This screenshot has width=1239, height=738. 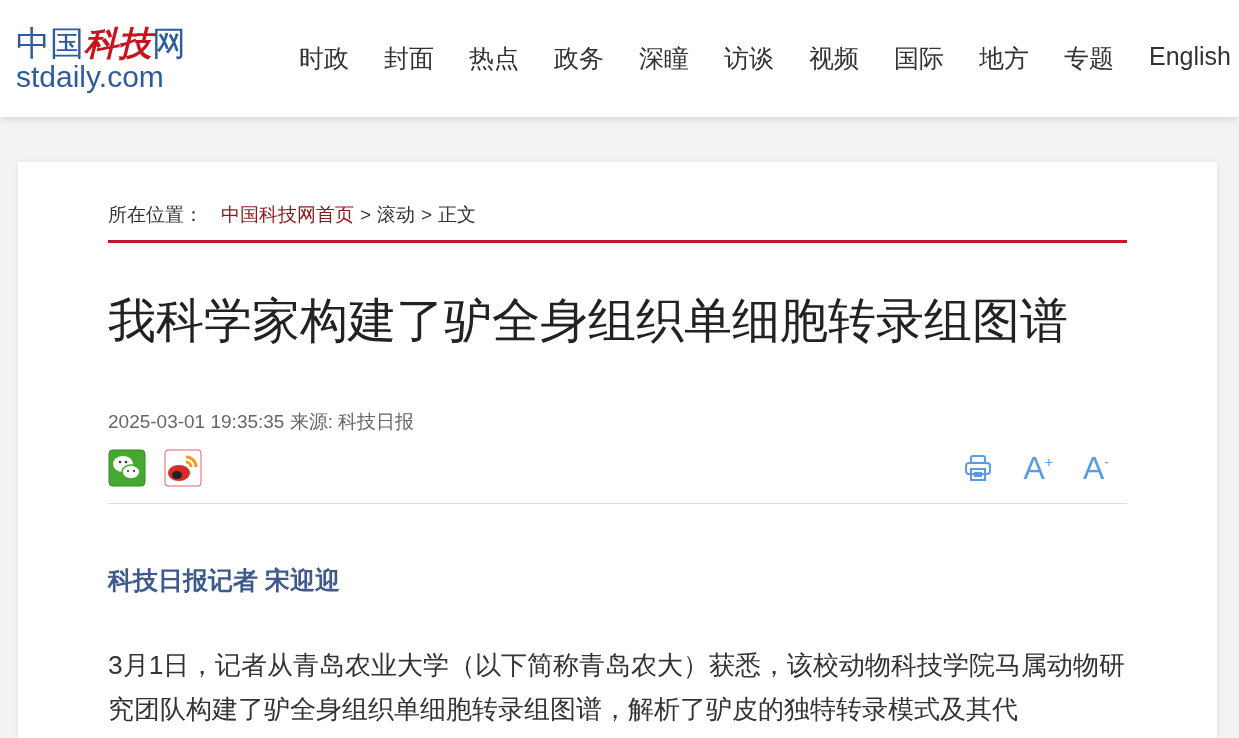 I want to click on article-author: 科技日报记者 宋迎迎, so click(x=224, y=580).